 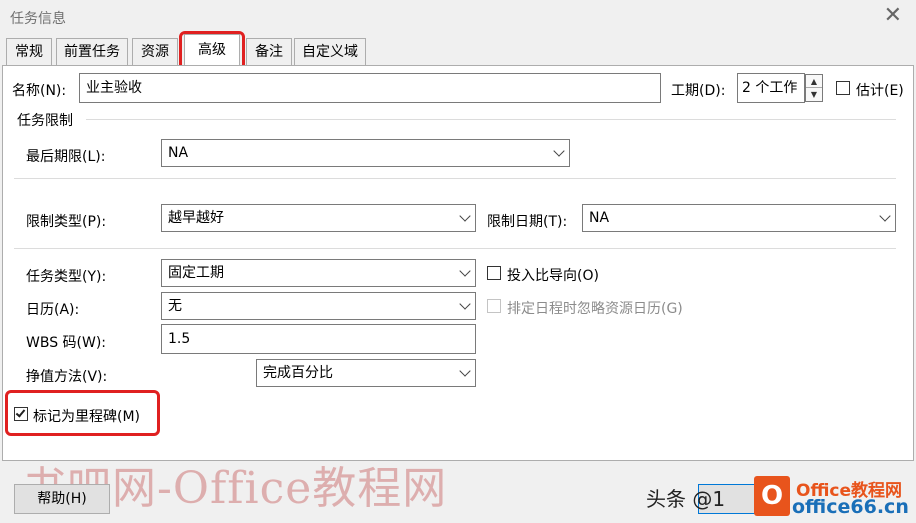 I want to click on constraint-date-value: NA, so click(x=599, y=218).